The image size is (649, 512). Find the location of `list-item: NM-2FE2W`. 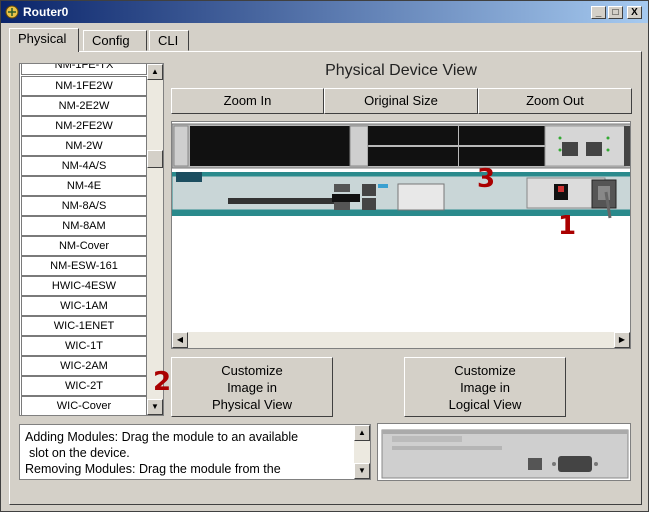

list-item: NM-2FE2W is located at coordinates (84, 126).